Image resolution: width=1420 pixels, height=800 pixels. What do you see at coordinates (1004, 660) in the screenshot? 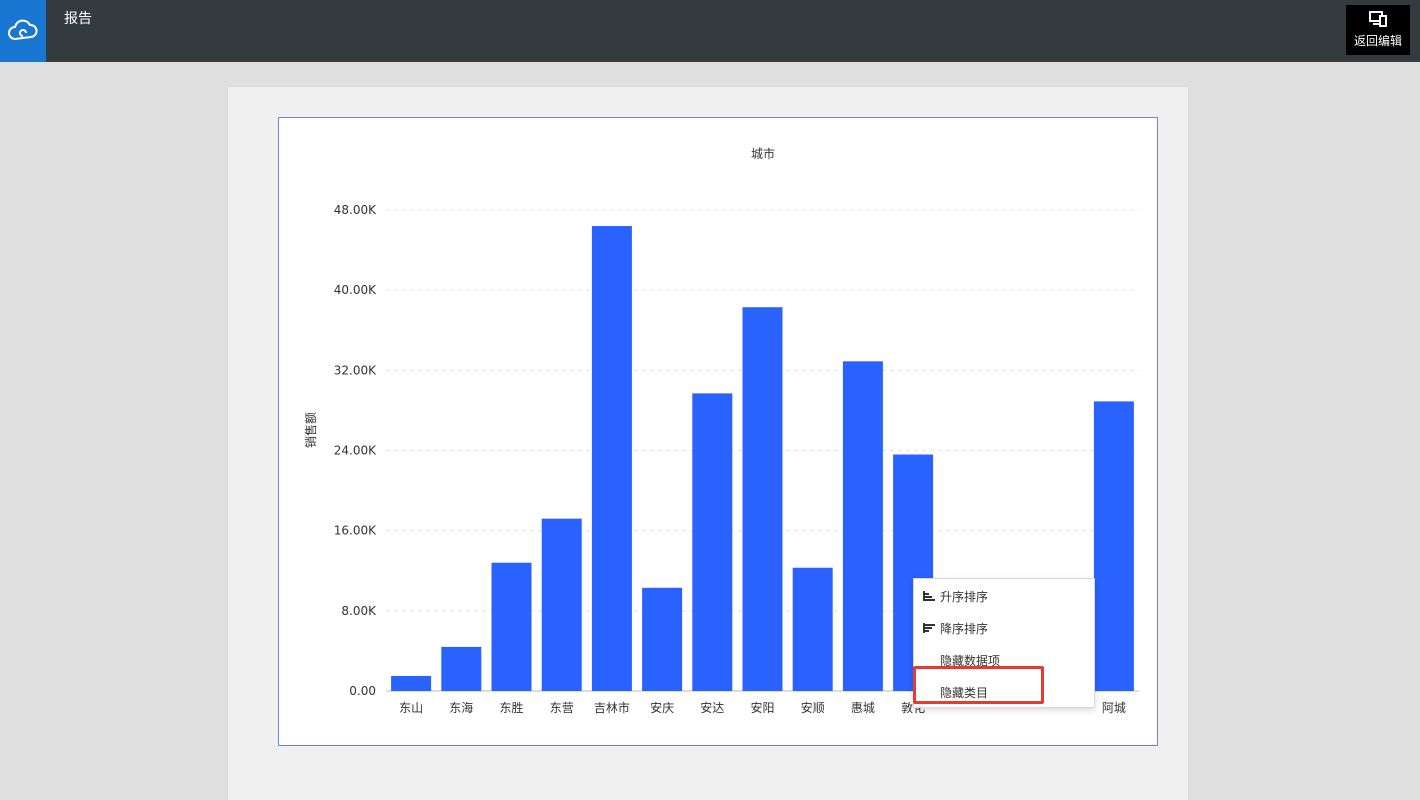
I see `menu-item-hide-data-item: 隐藏数据项` at bounding box center [1004, 660].